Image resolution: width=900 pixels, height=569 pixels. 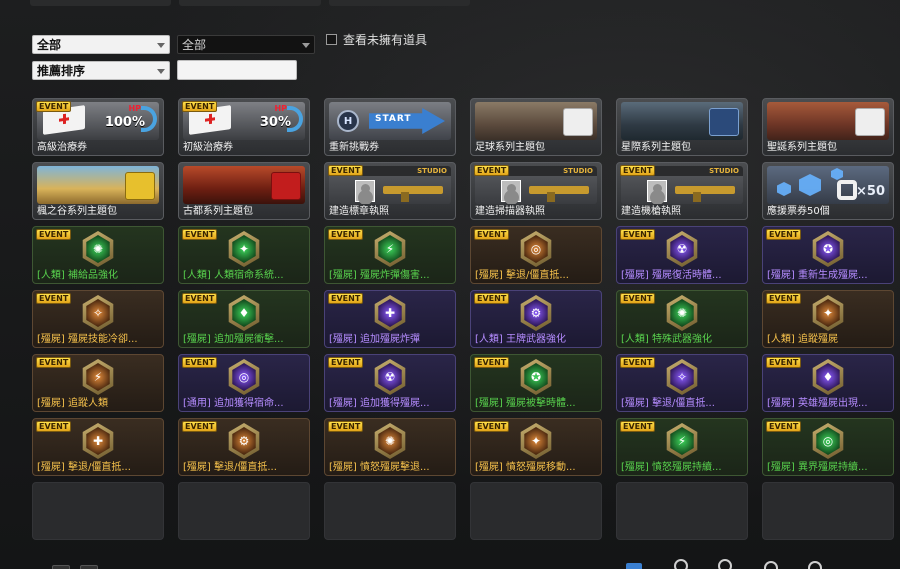 I want to click on item-label: [人類] 追蹤殭屍, so click(x=802, y=339).